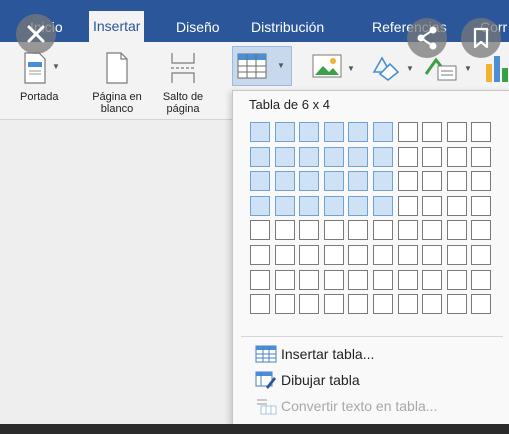 The height and width of the screenshot is (434, 509). Describe the element at coordinates (198, 27) in the screenshot. I see `tab-diseno: Diseño` at that location.